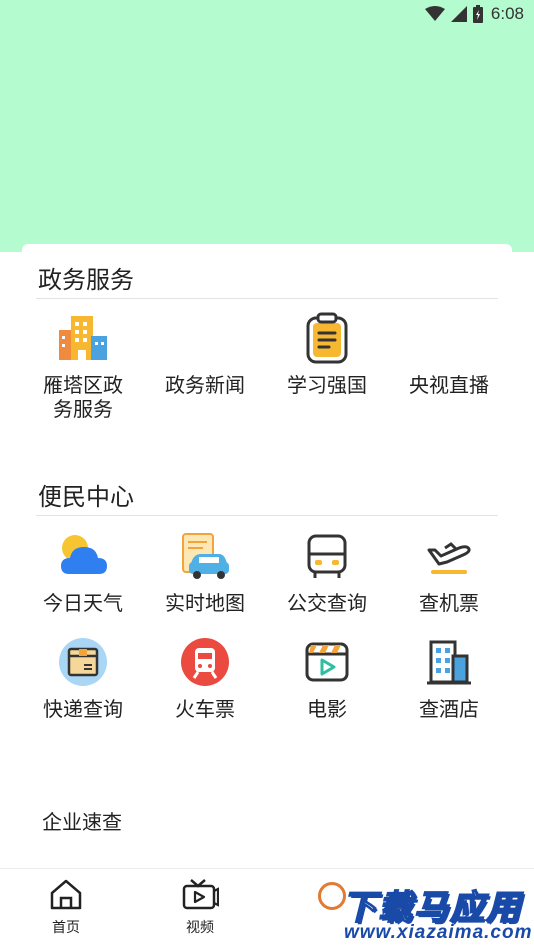 Image resolution: width=534 pixels, height=951 pixels. I want to click on grid-item-flight: 查机票, so click(449, 573).